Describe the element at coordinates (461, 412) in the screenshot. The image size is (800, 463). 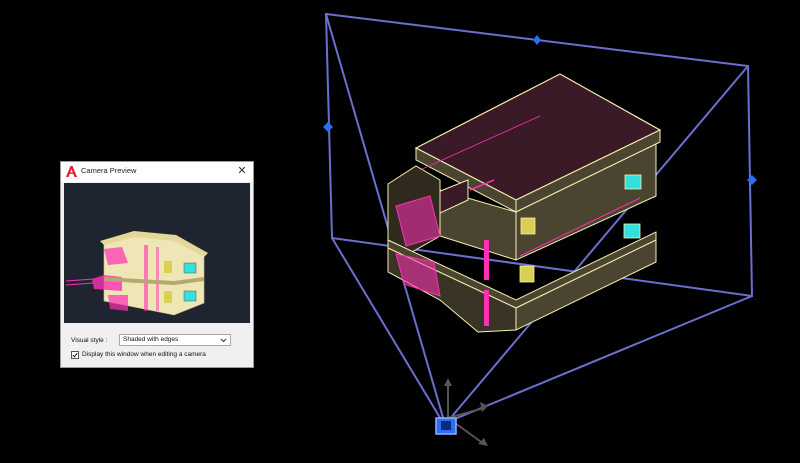
I see `camera-icon` at that location.